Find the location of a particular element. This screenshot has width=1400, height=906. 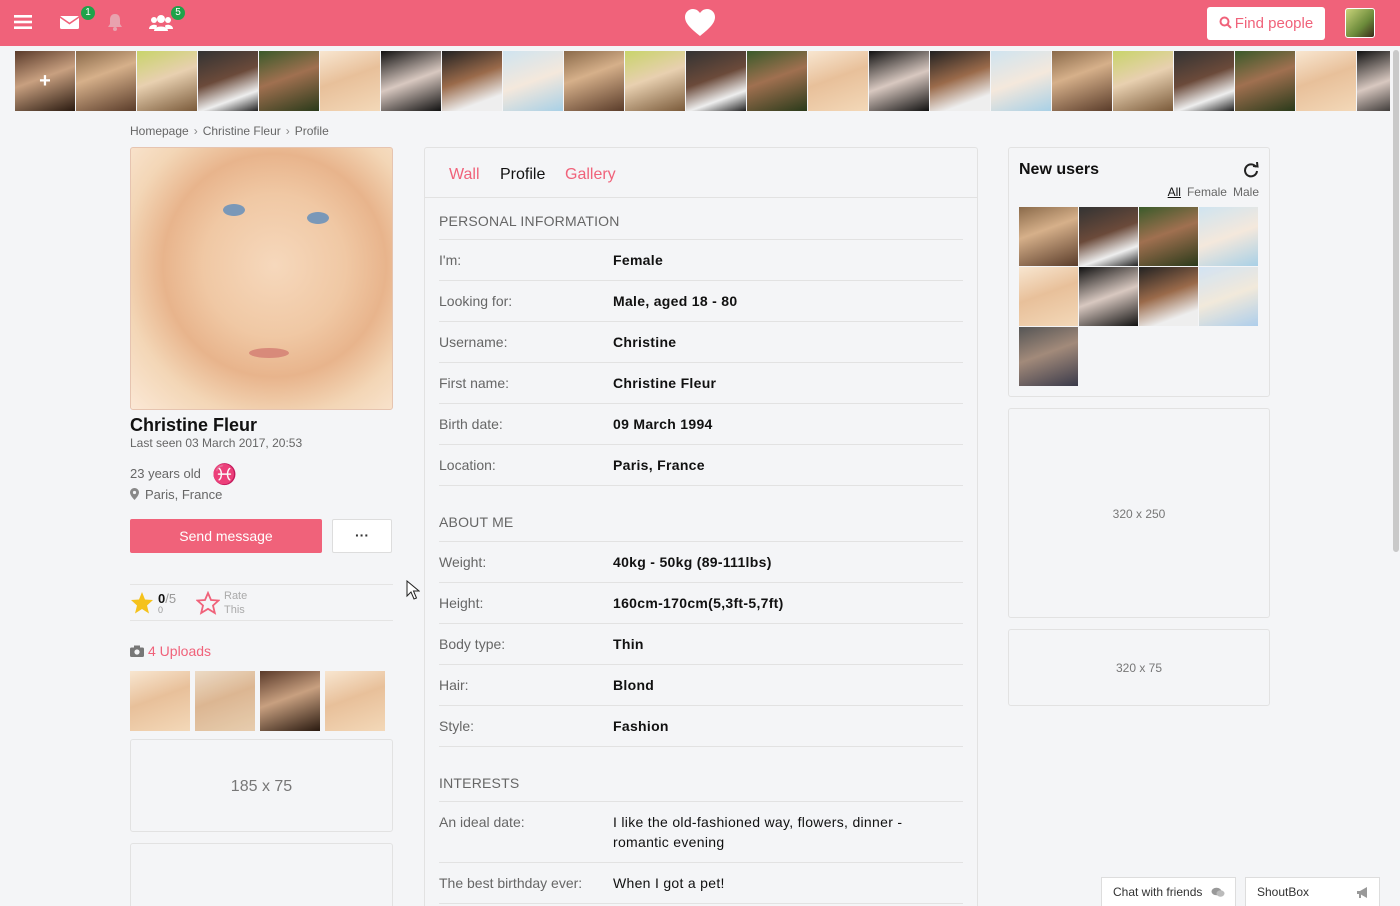

friends-badge: 5 is located at coordinates (178, 13).